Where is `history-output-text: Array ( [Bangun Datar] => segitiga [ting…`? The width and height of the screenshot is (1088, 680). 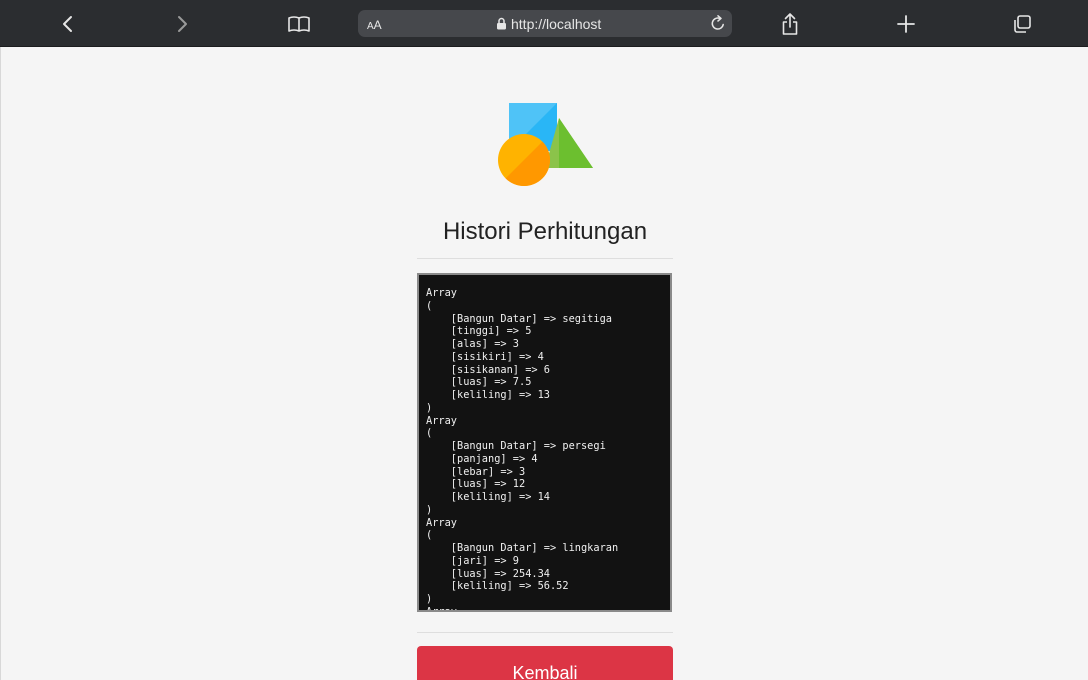 history-output-text: Array ( [Bangun Datar] => segitiga [ting… is located at coordinates (522, 449).